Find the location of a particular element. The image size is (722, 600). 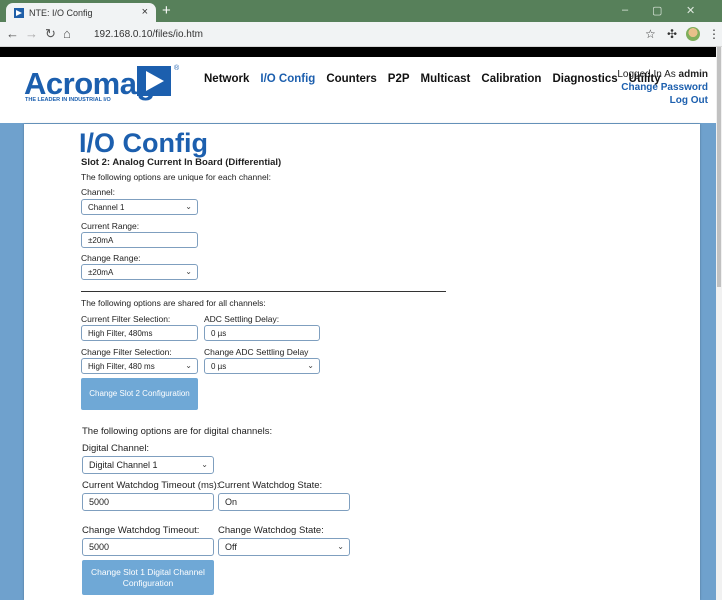

nav-io-config: I/O Config is located at coordinates (287, 79).